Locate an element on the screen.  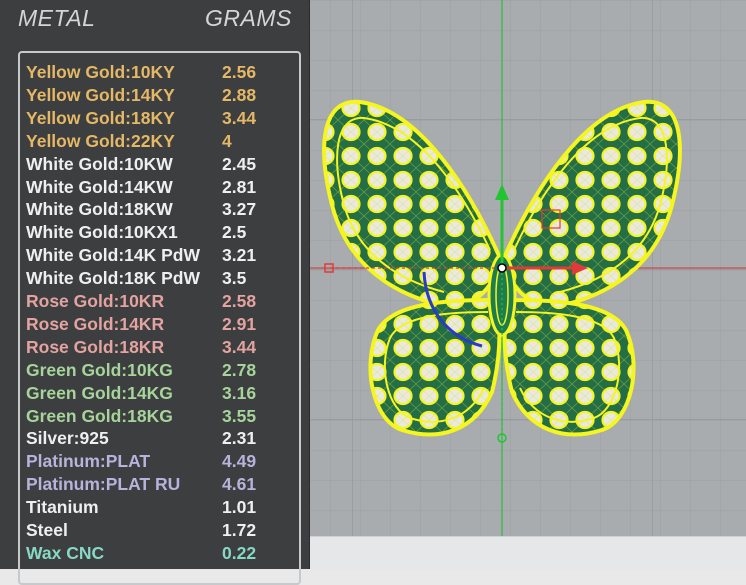
grams-column-header: GRAMS is located at coordinates (248, 18).